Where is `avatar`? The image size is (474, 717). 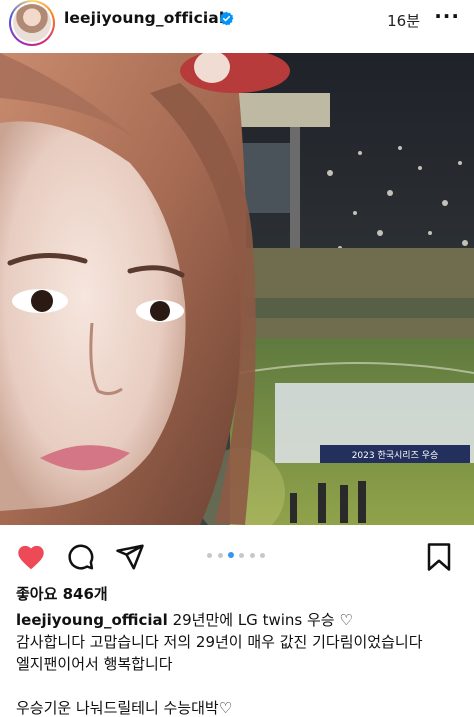
avatar is located at coordinates (32, 23).